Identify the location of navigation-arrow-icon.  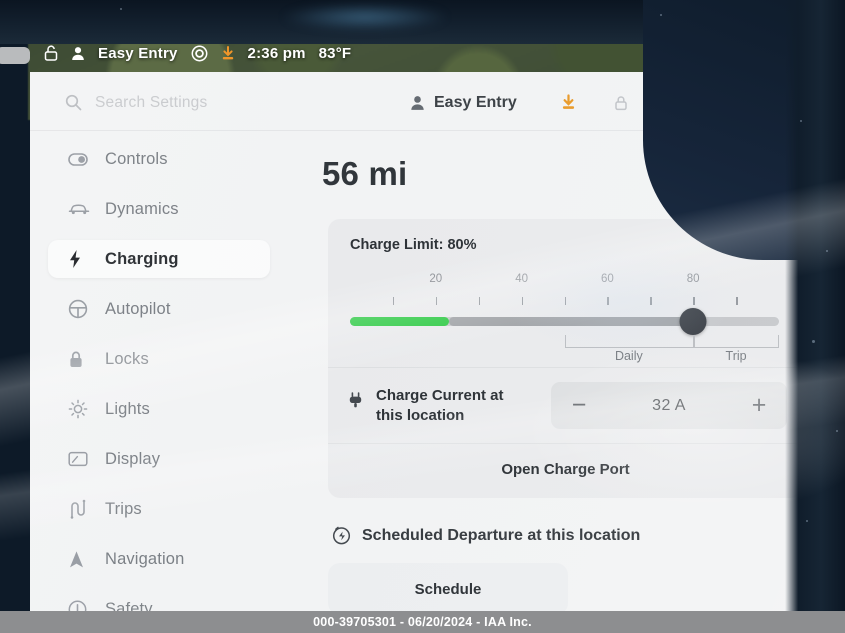
(81, 559).